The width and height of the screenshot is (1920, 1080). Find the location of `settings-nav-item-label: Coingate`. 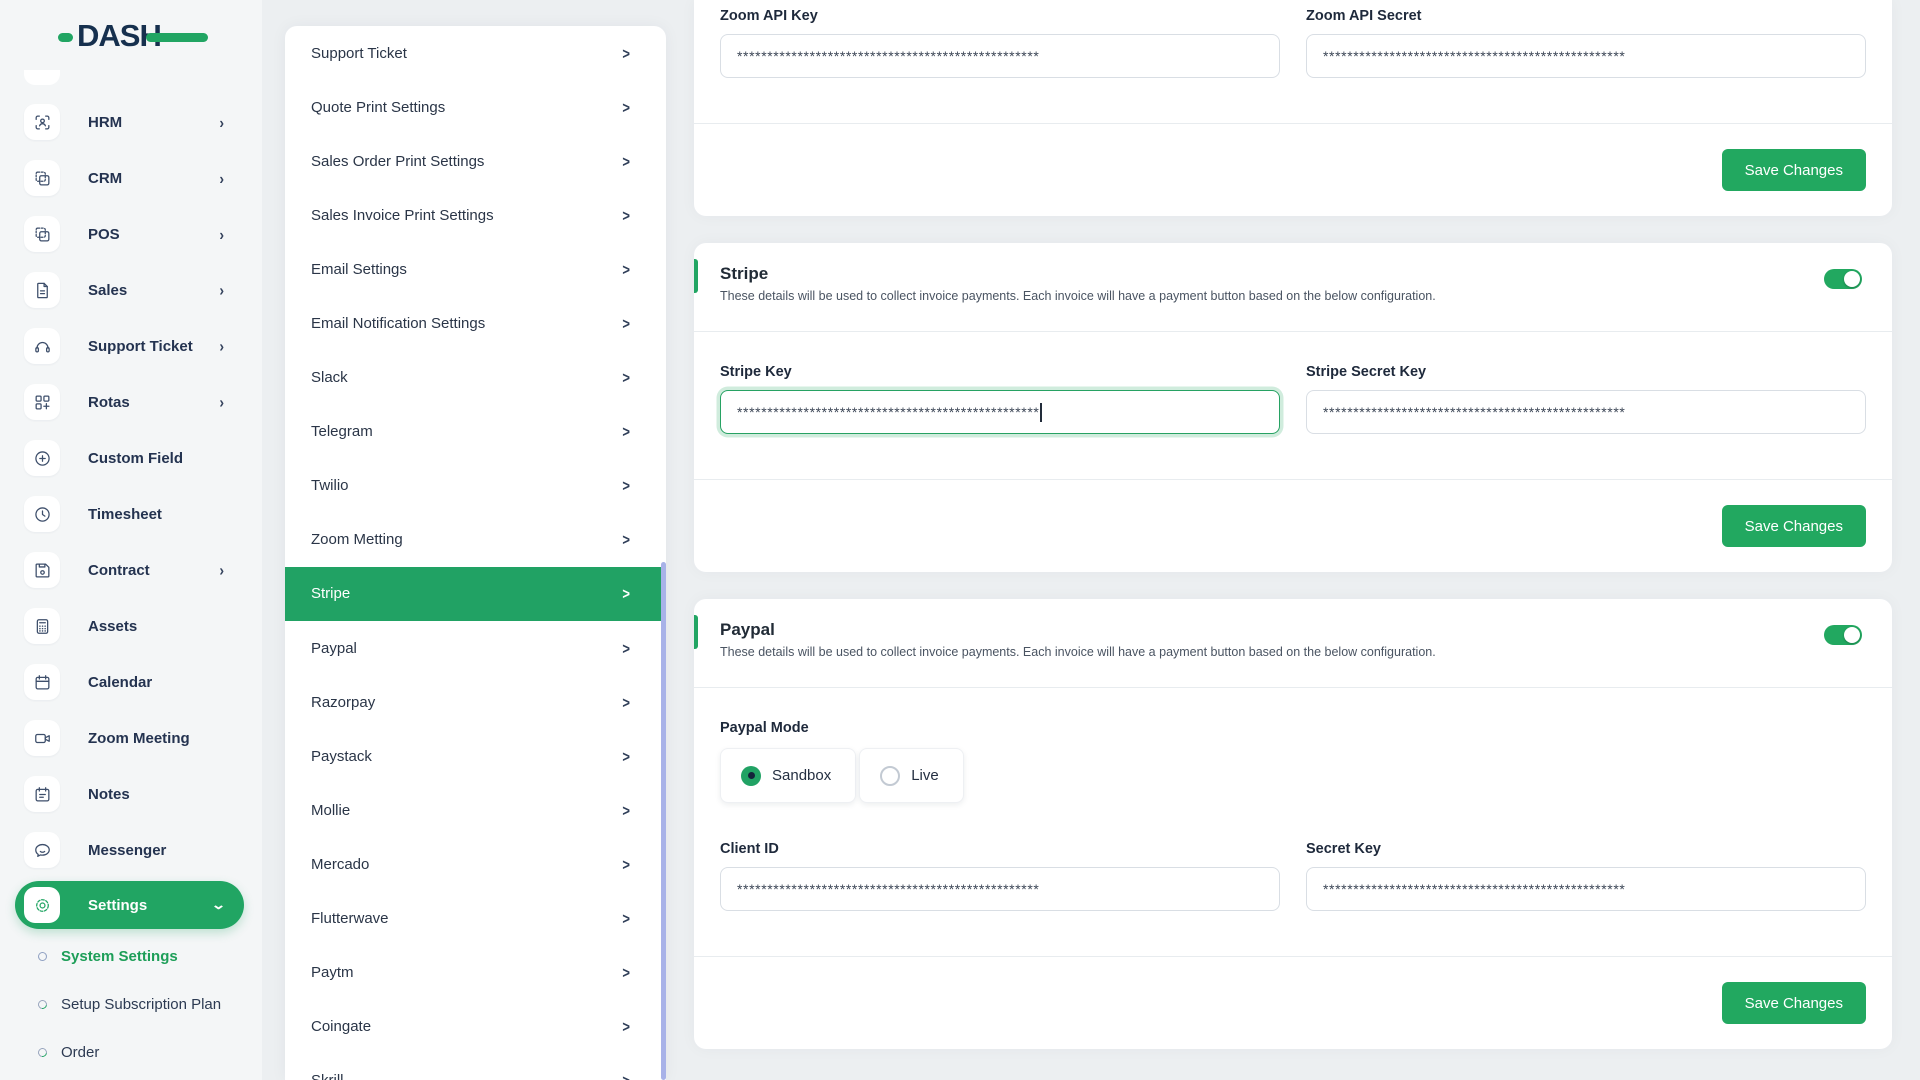

settings-nav-item-label: Coingate is located at coordinates (341, 1027).